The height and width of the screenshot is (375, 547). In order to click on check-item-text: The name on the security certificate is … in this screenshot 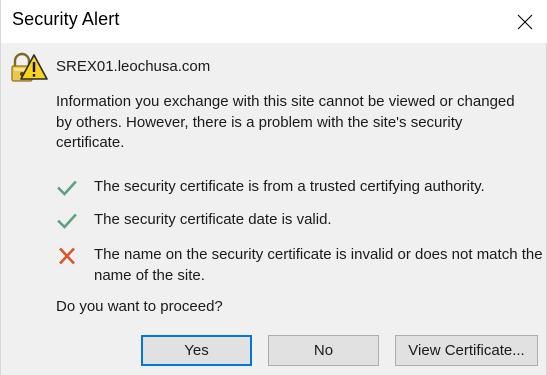, I will do `click(318, 265)`.